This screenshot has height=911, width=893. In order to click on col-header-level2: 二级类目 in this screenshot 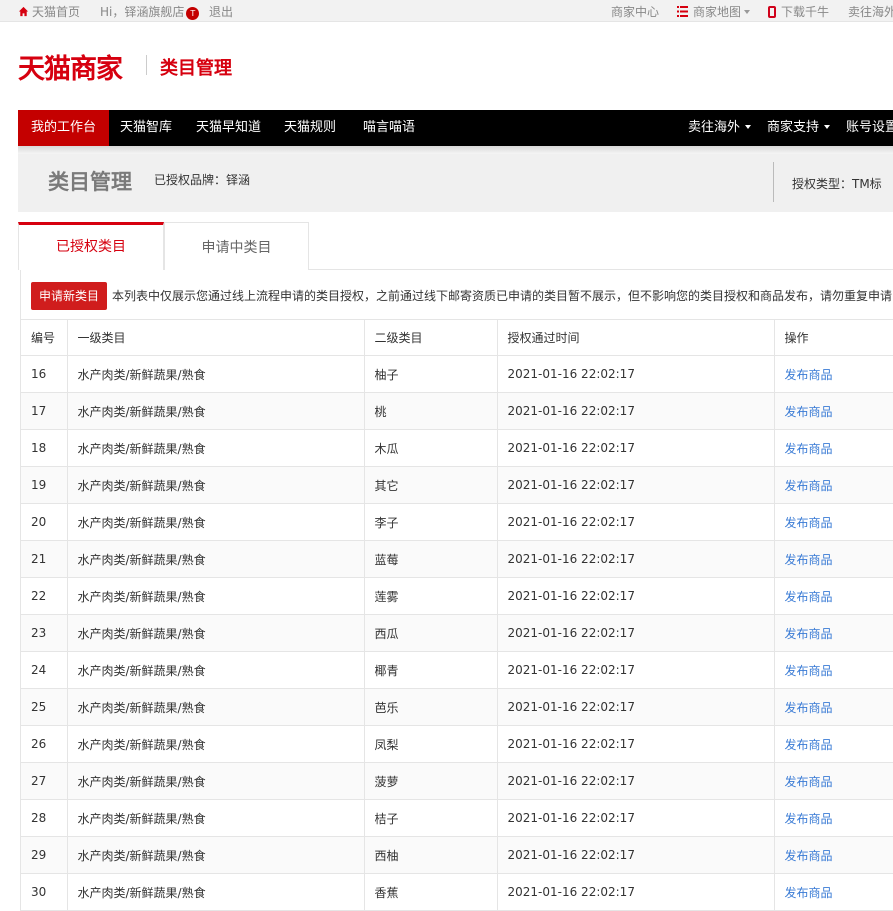, I will do `click(431, 337)`.